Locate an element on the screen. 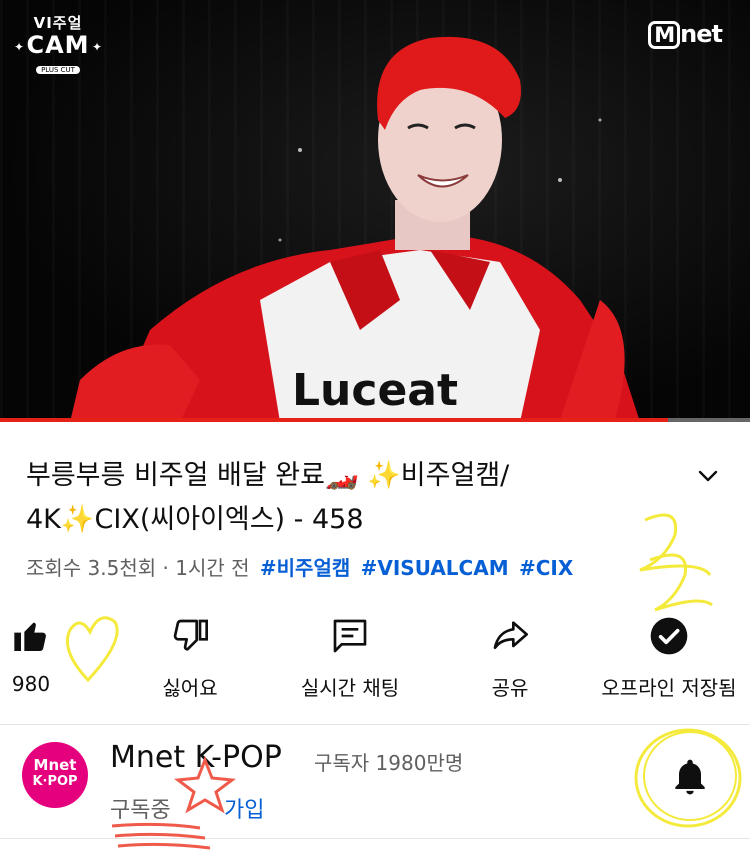 The image size is (750, 862). mnet-logo-rest: net is located at coordinates (701, 34).